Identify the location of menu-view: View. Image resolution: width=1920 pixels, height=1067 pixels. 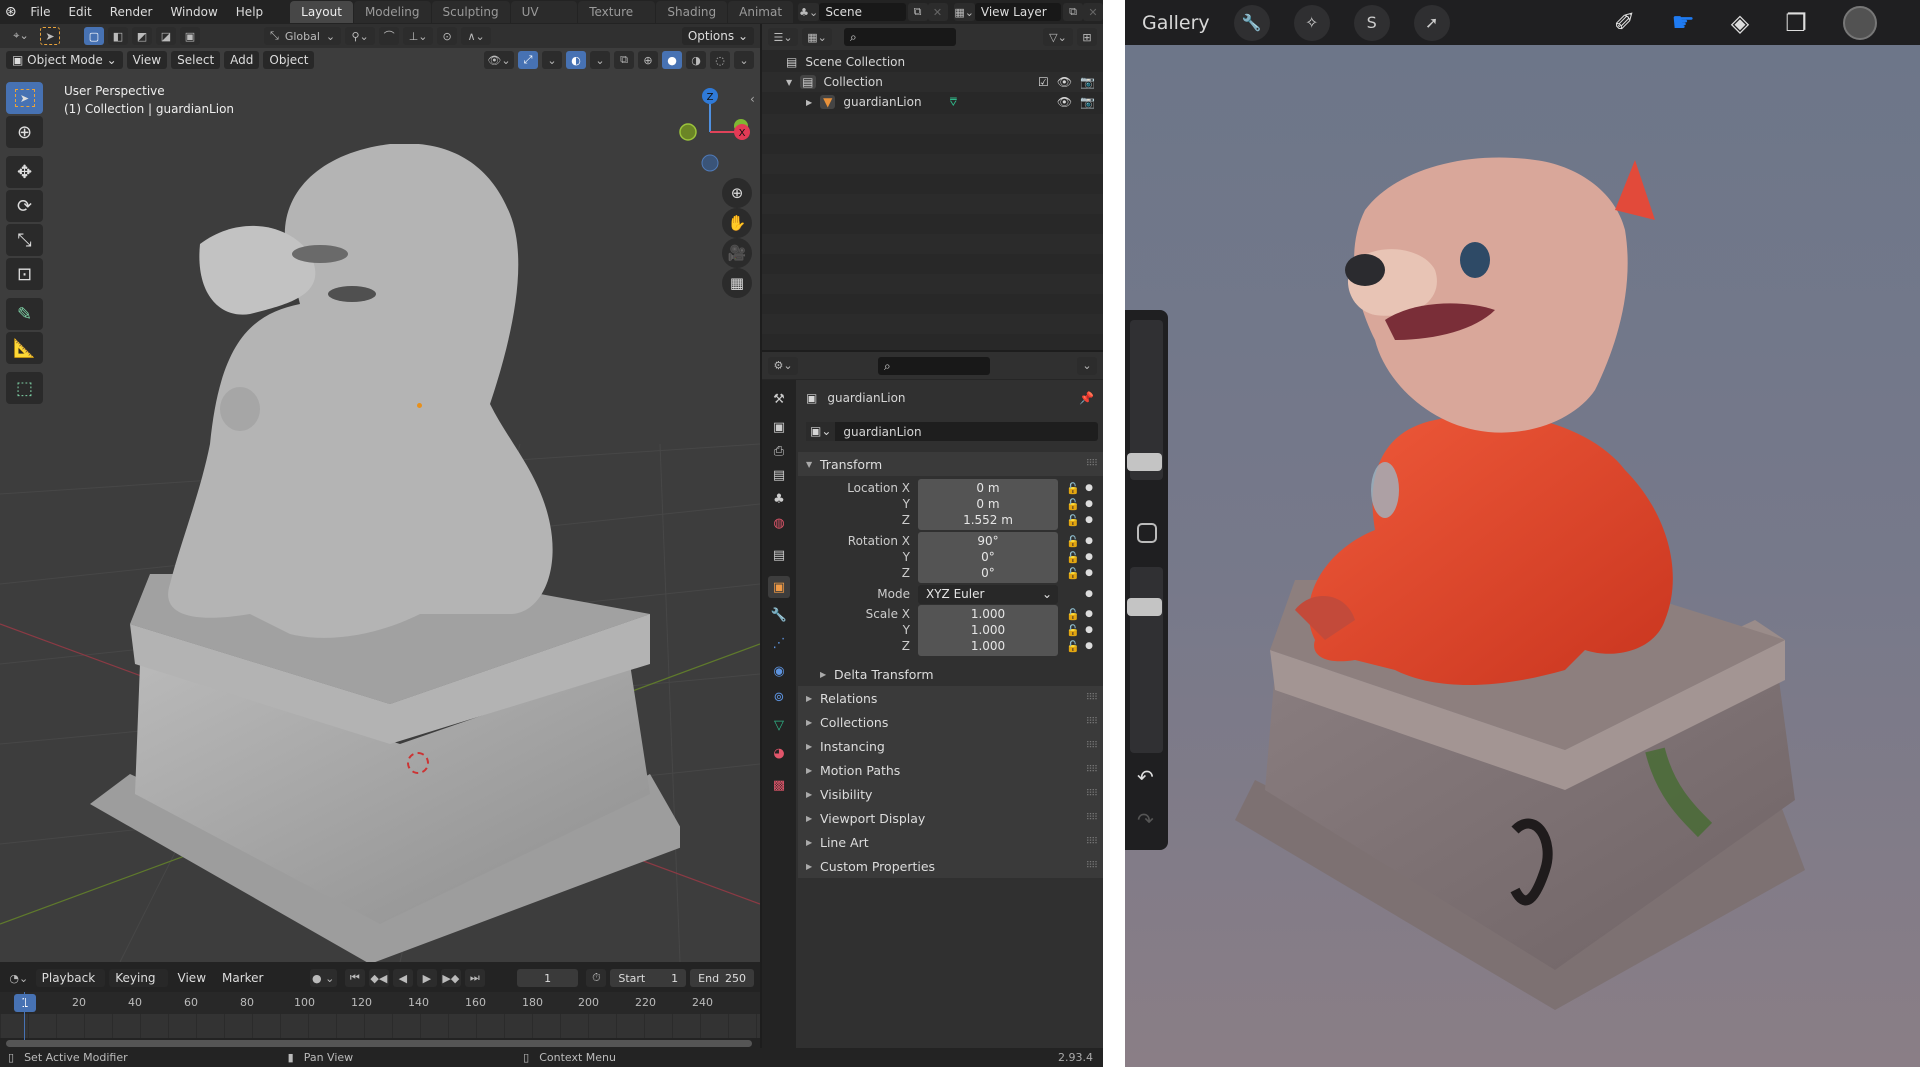
(147, 60).